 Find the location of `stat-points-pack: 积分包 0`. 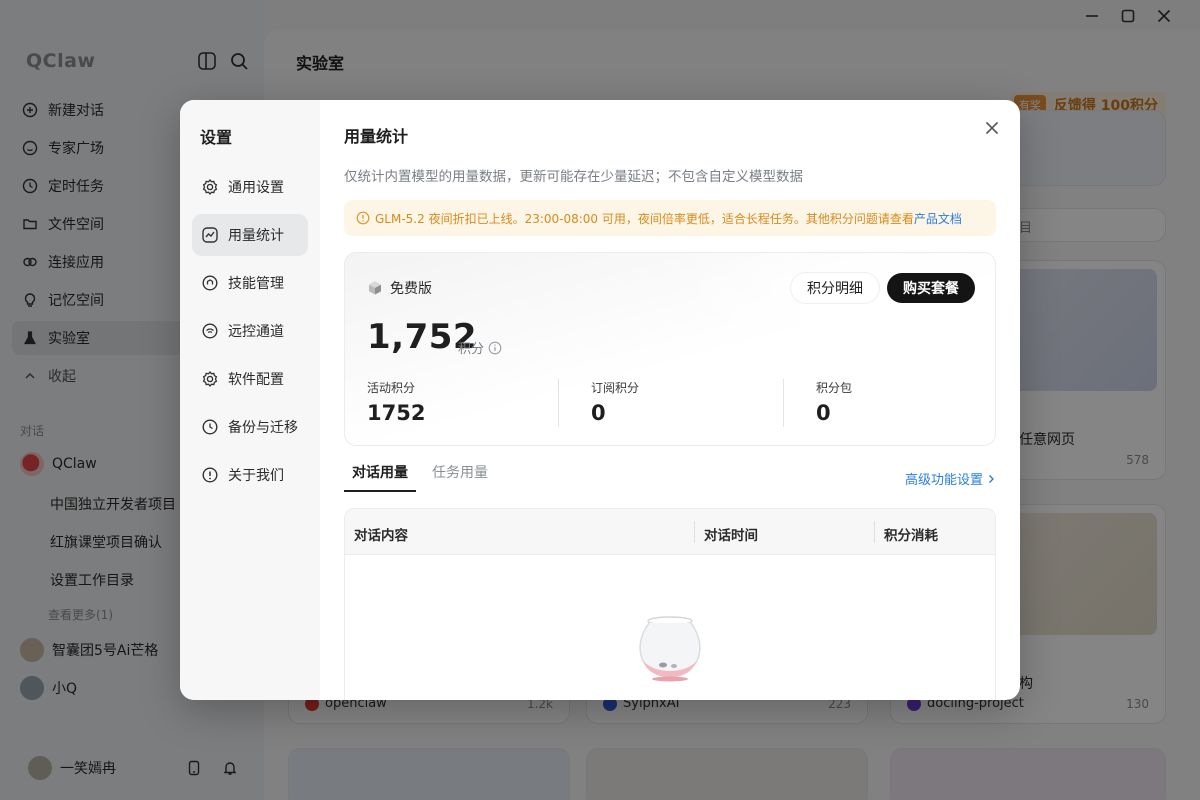

stat-points-pack: 积分包 0 is located at coordinates (905, 402).